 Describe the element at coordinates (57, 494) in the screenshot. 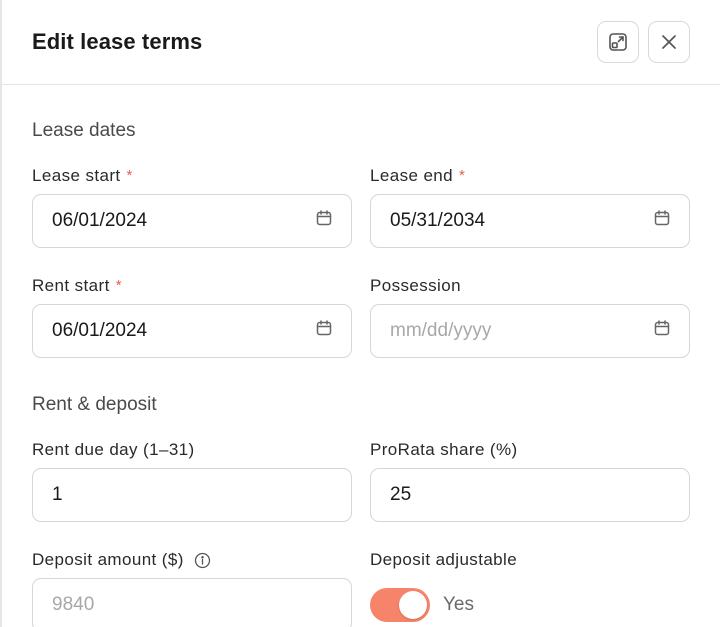

I see `rent-due-day-value: 1` at that location.